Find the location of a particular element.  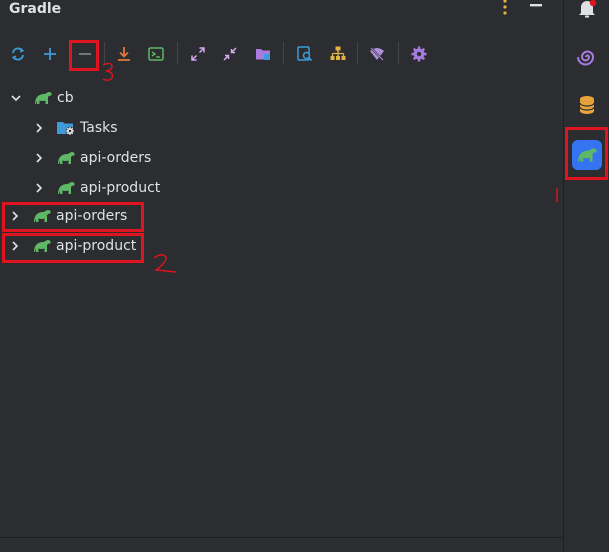

tree-node-label: api-orders is located at coordinates (116, 158).